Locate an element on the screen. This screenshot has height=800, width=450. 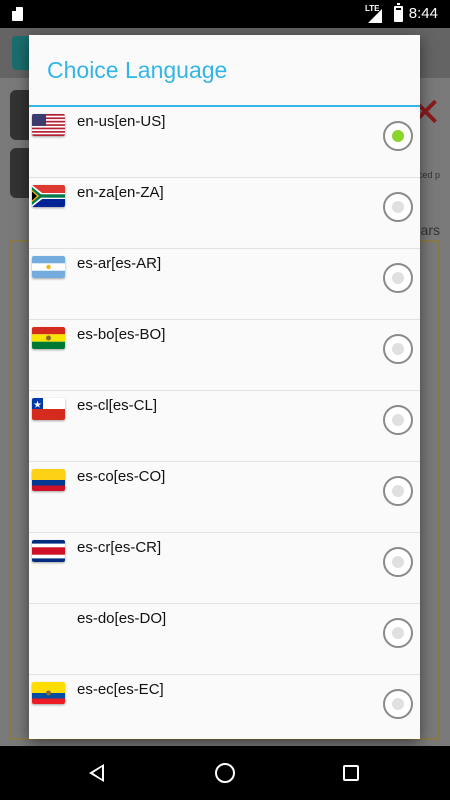
language-label: es-do[es-DO] is located at coordinates (122, 618).